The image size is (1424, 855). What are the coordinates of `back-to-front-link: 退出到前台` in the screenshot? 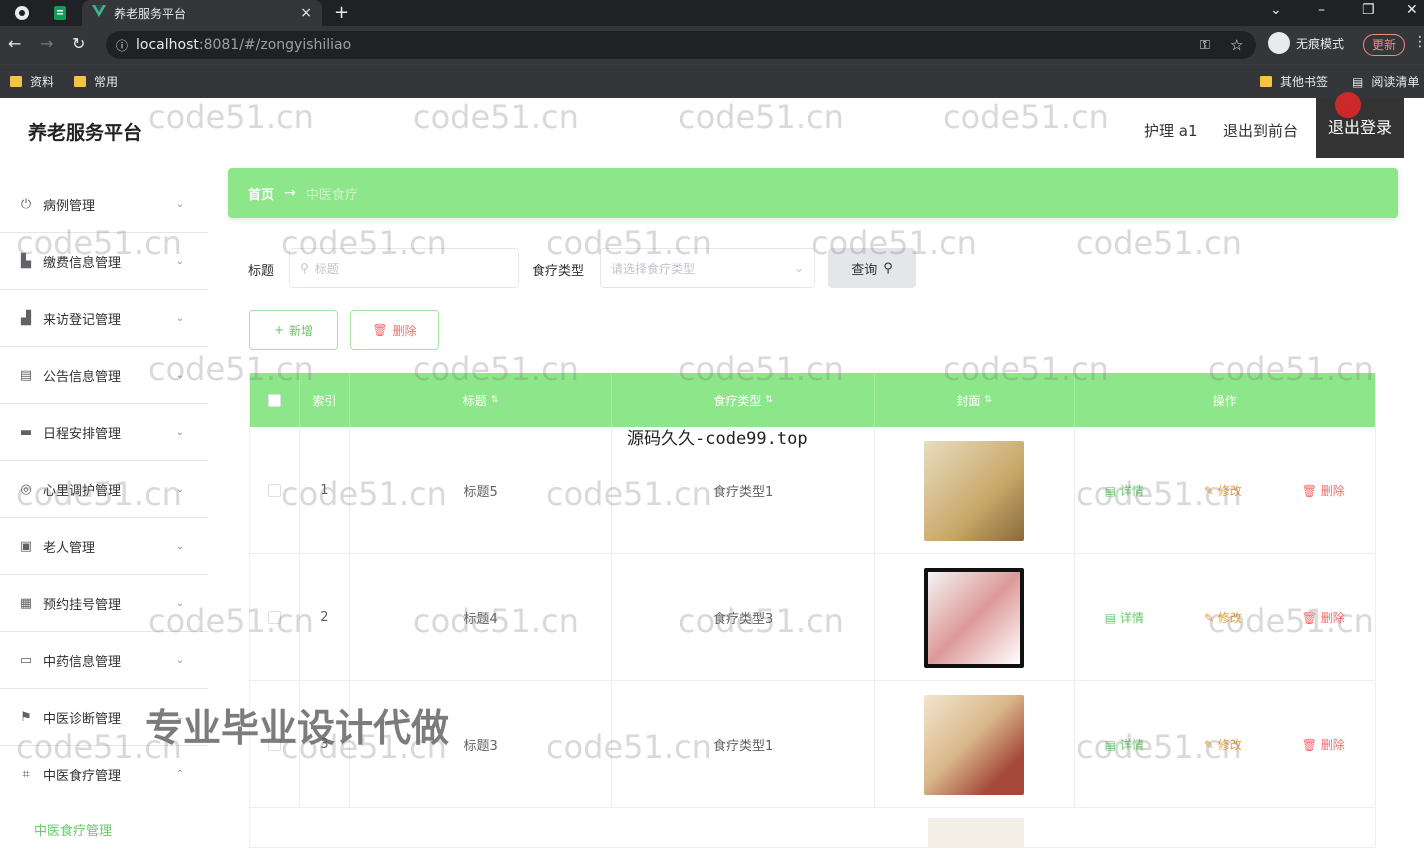 It's located at (1260, 130).